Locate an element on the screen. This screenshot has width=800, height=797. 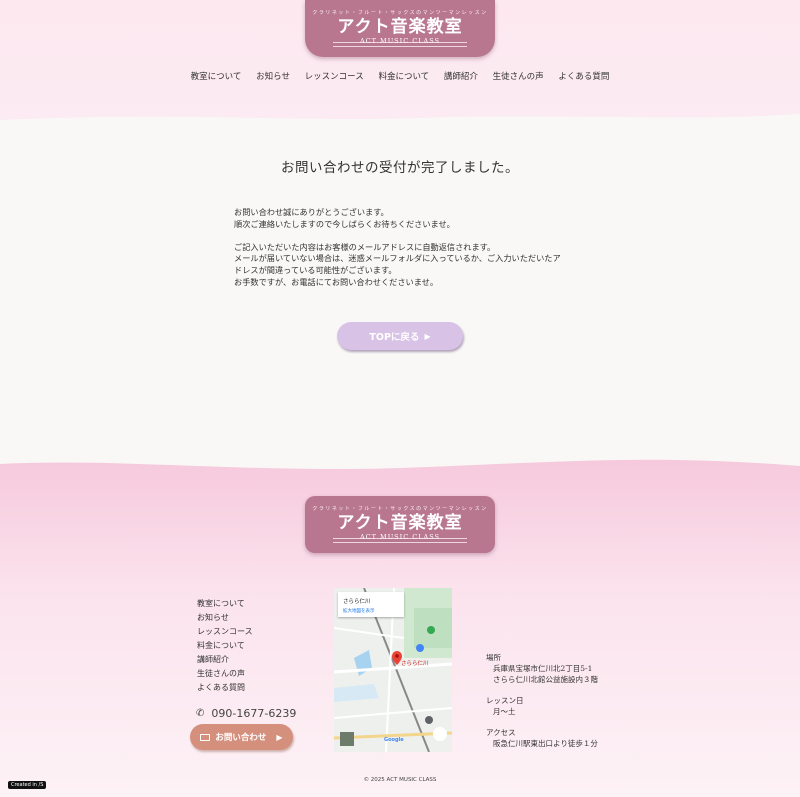
lesson-days-value: 月～土 is located at coordinates (504, 711).